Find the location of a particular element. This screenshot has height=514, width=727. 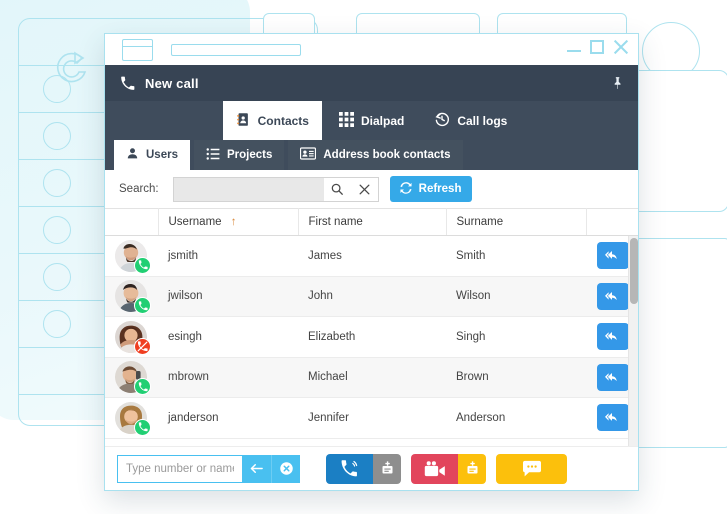

video-call-group is located at coordinates (448, 468).